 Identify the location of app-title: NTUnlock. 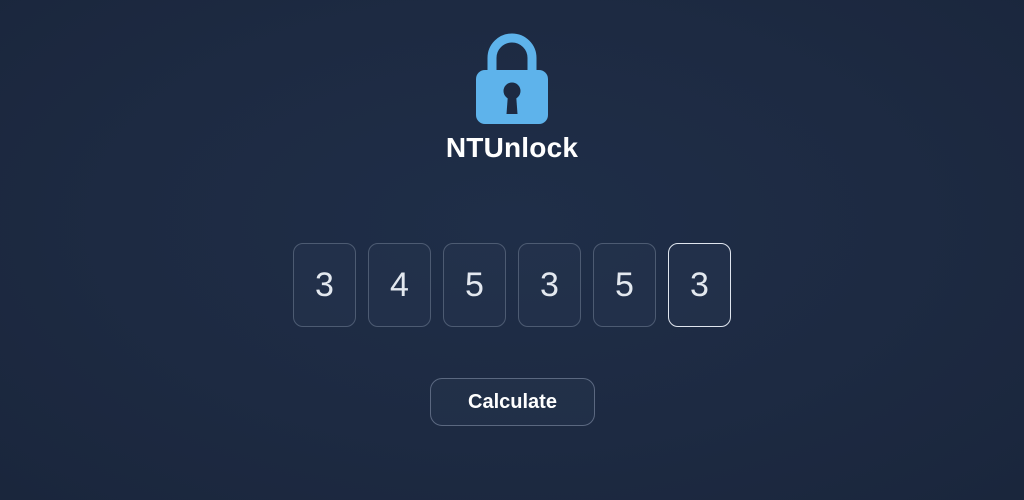
(512, 147).